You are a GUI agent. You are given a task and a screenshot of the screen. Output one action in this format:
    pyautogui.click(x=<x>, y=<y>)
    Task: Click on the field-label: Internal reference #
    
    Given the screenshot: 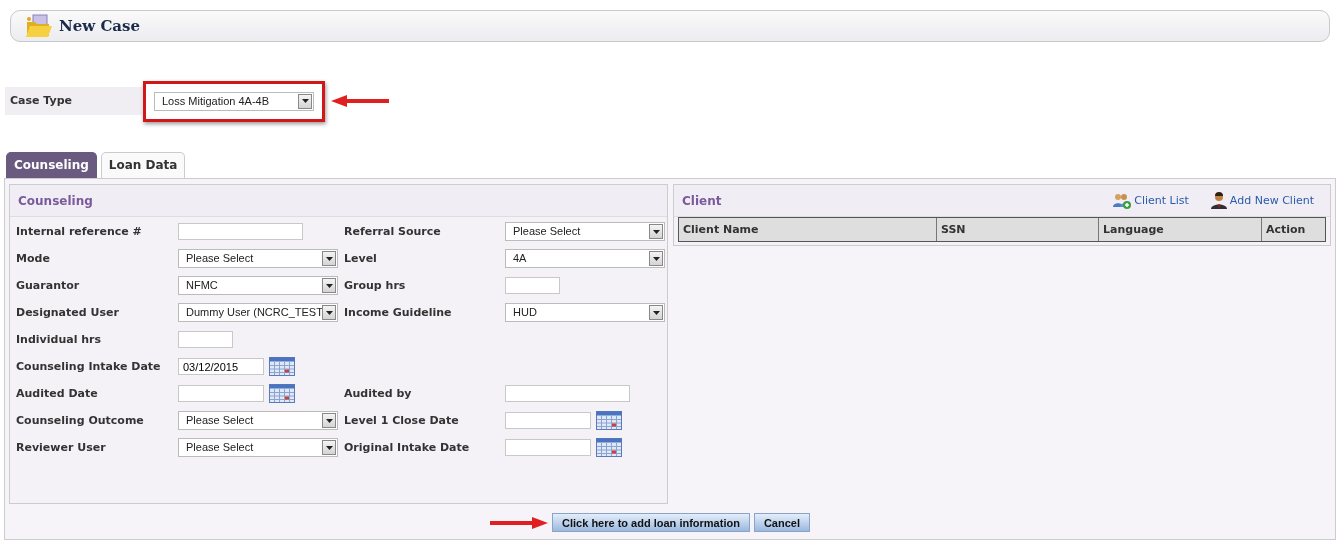 What is the action you would take?
    pyautogui.click(x=79, y=231)
    